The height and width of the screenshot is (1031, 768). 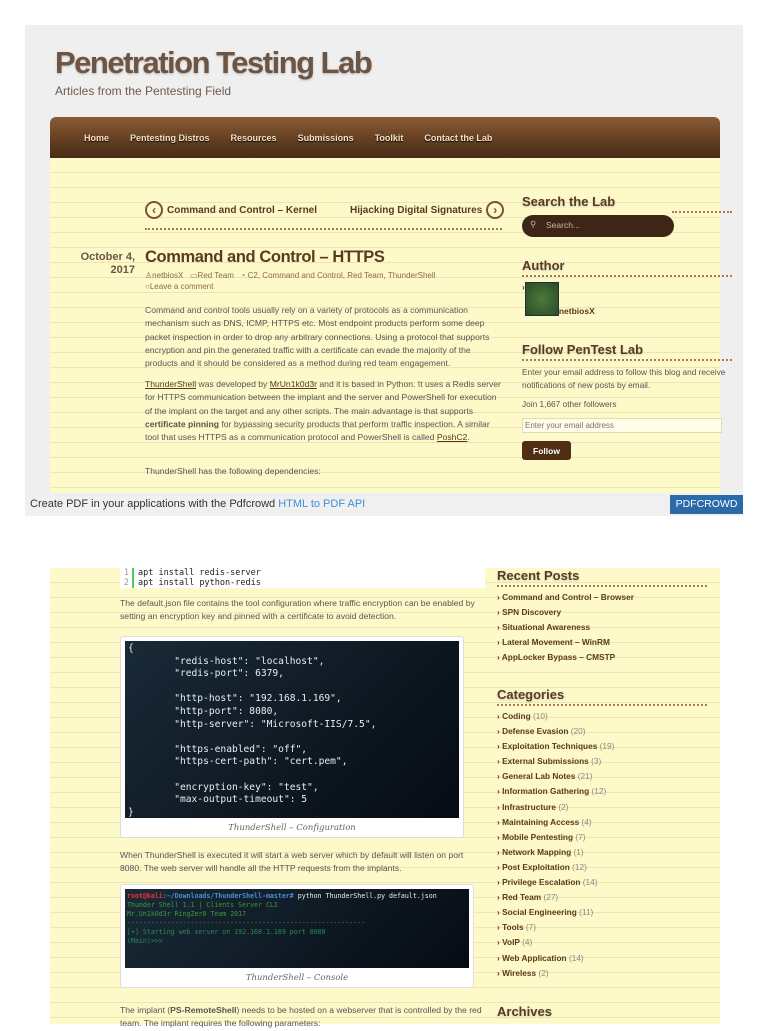 What do you see at coordinates (458, 138) in the screenshot?
I see `nav-contact: Contact the Lab` at bounding box center [458, 138].